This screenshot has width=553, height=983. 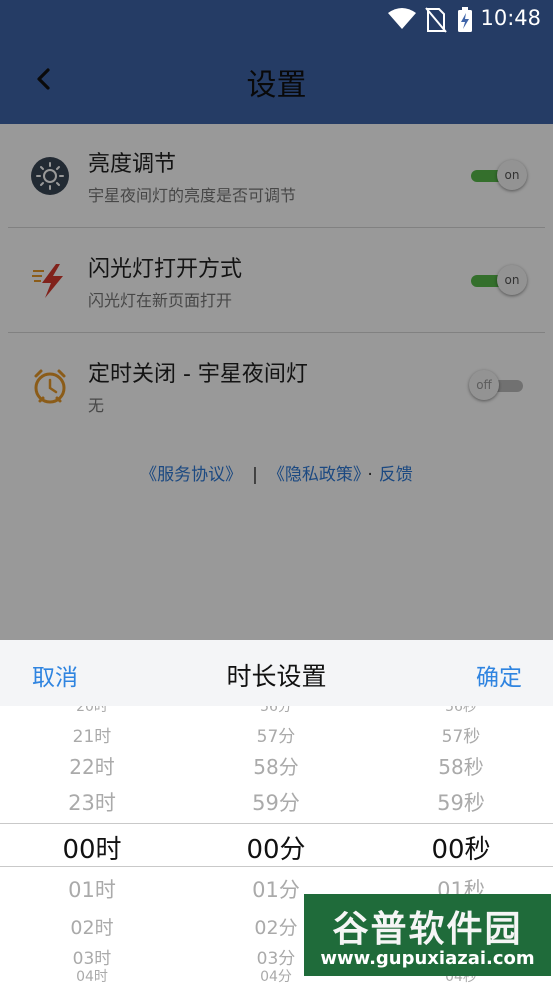 I want to click on picker-item: 23时, so click(x=92, y=802).